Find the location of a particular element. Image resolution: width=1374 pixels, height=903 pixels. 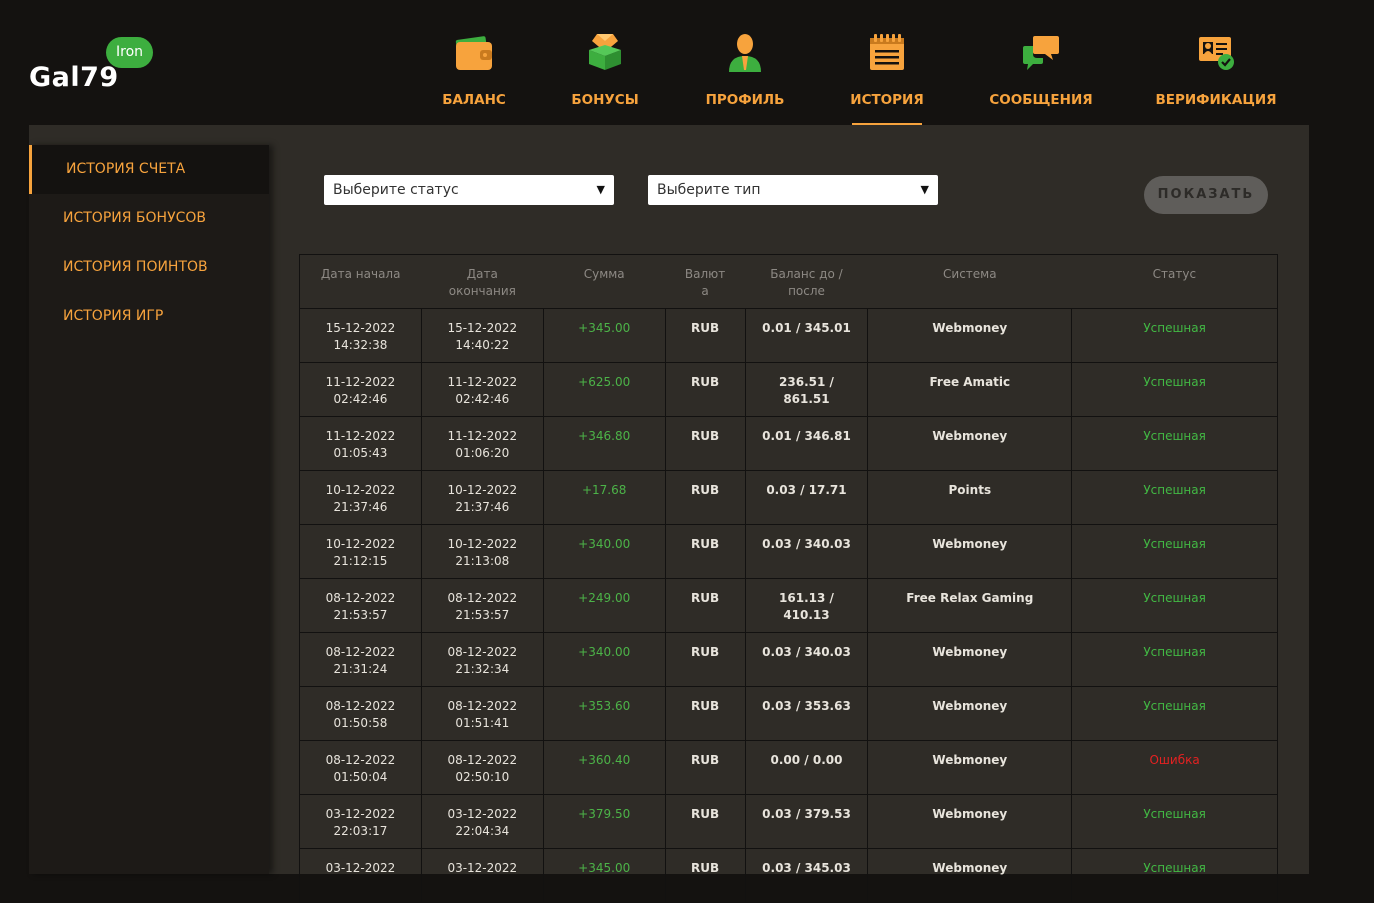

amount-cell: +625.00 is located at coordinates (604, 389).